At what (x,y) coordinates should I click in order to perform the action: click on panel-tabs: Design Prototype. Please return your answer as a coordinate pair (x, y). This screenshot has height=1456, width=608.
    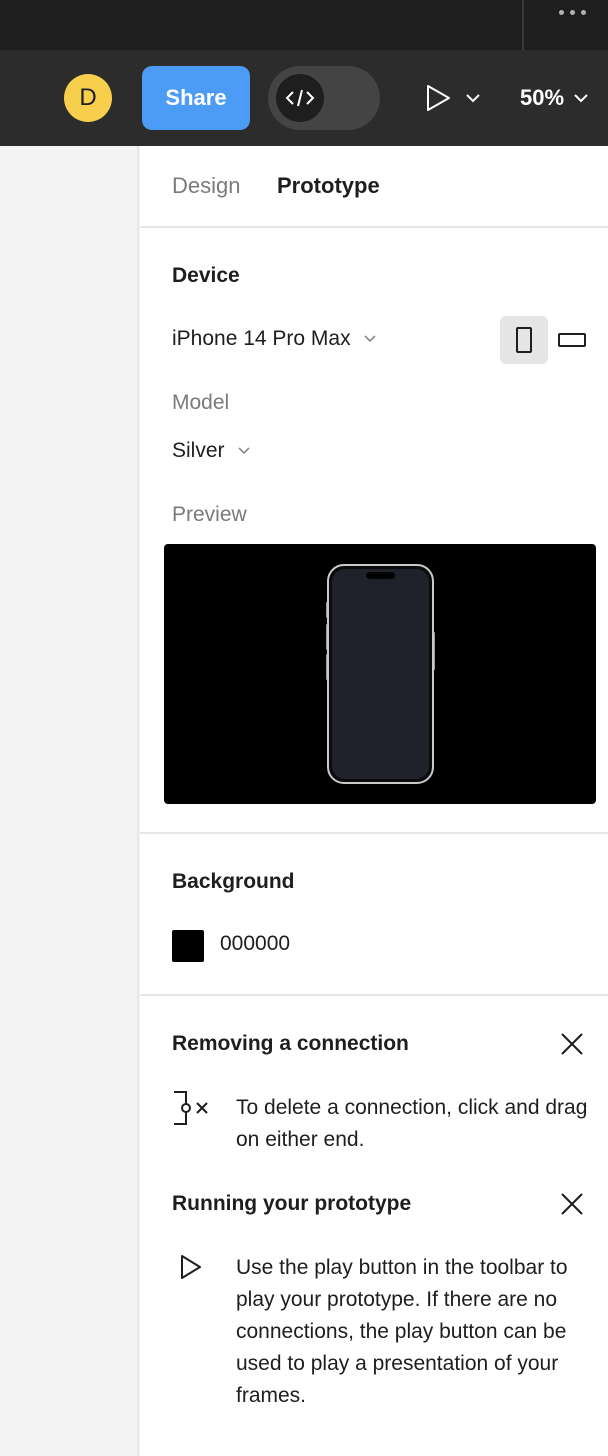
    Looking at the image, I should click on (374, 187).